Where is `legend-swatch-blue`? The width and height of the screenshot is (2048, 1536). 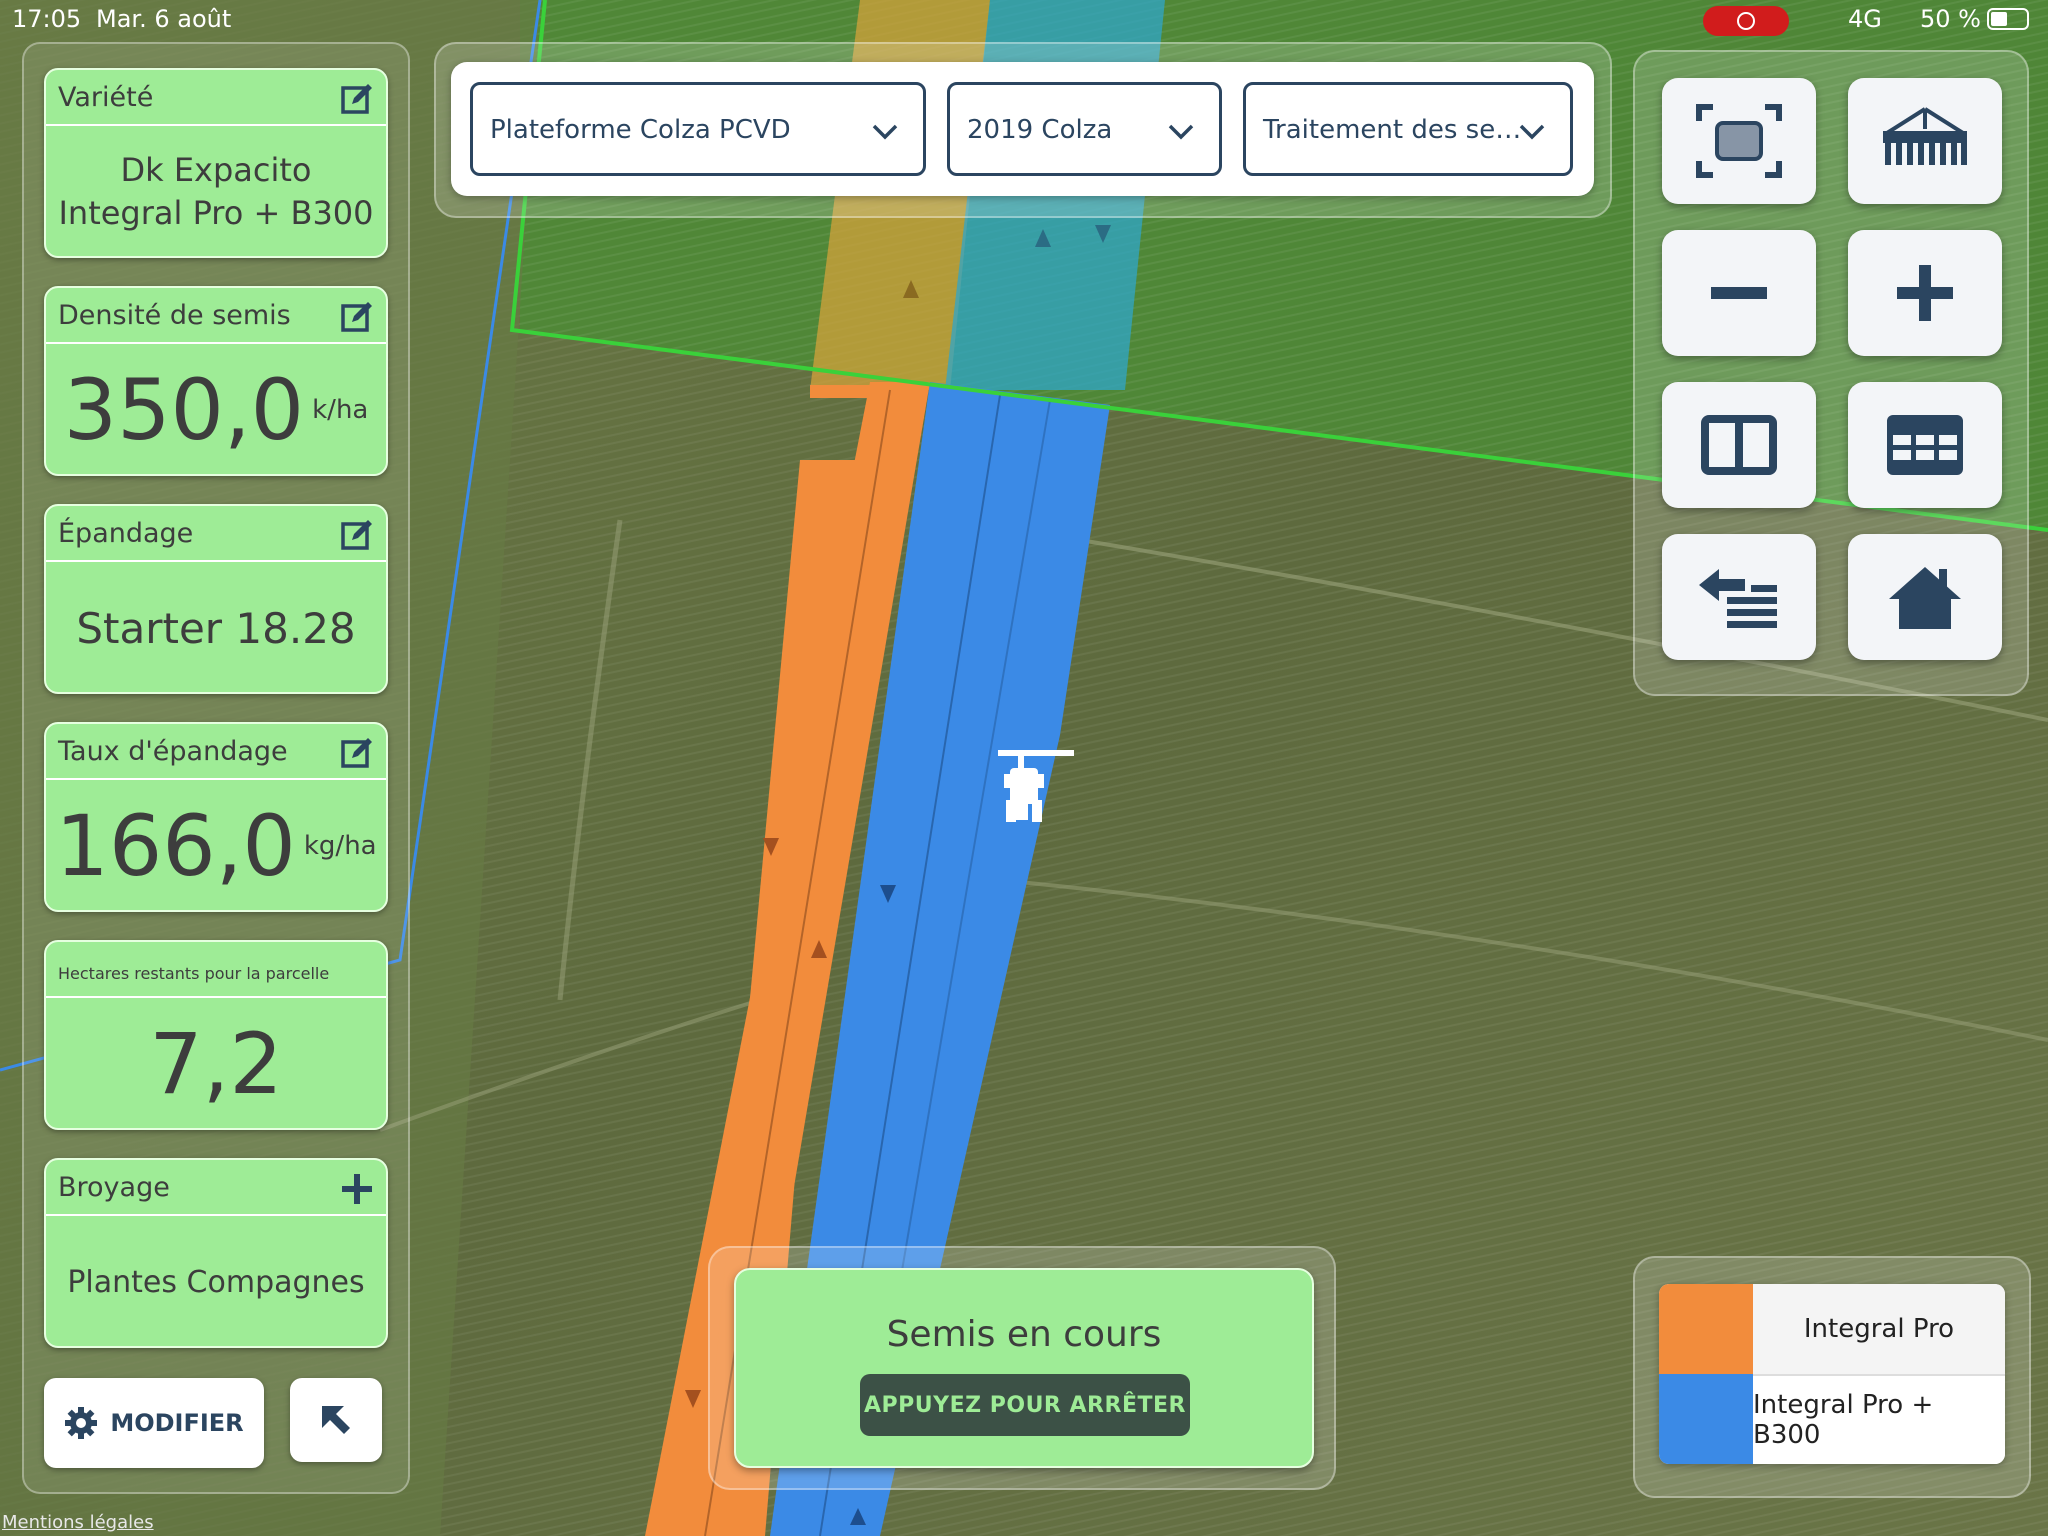
legend-swatch-blue is located at coordinates (1706, 1419).